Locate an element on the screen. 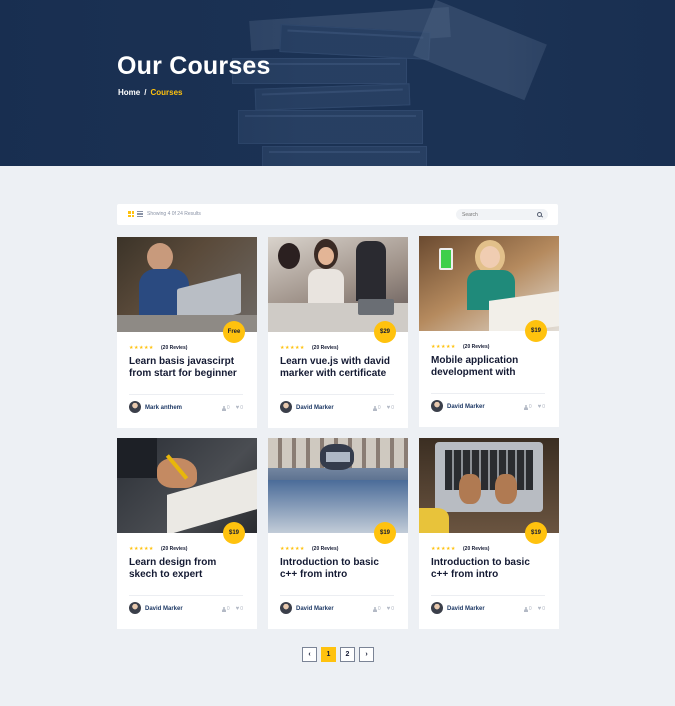 The image size is (675, 706). search-box is located at coordinates (502, 214).